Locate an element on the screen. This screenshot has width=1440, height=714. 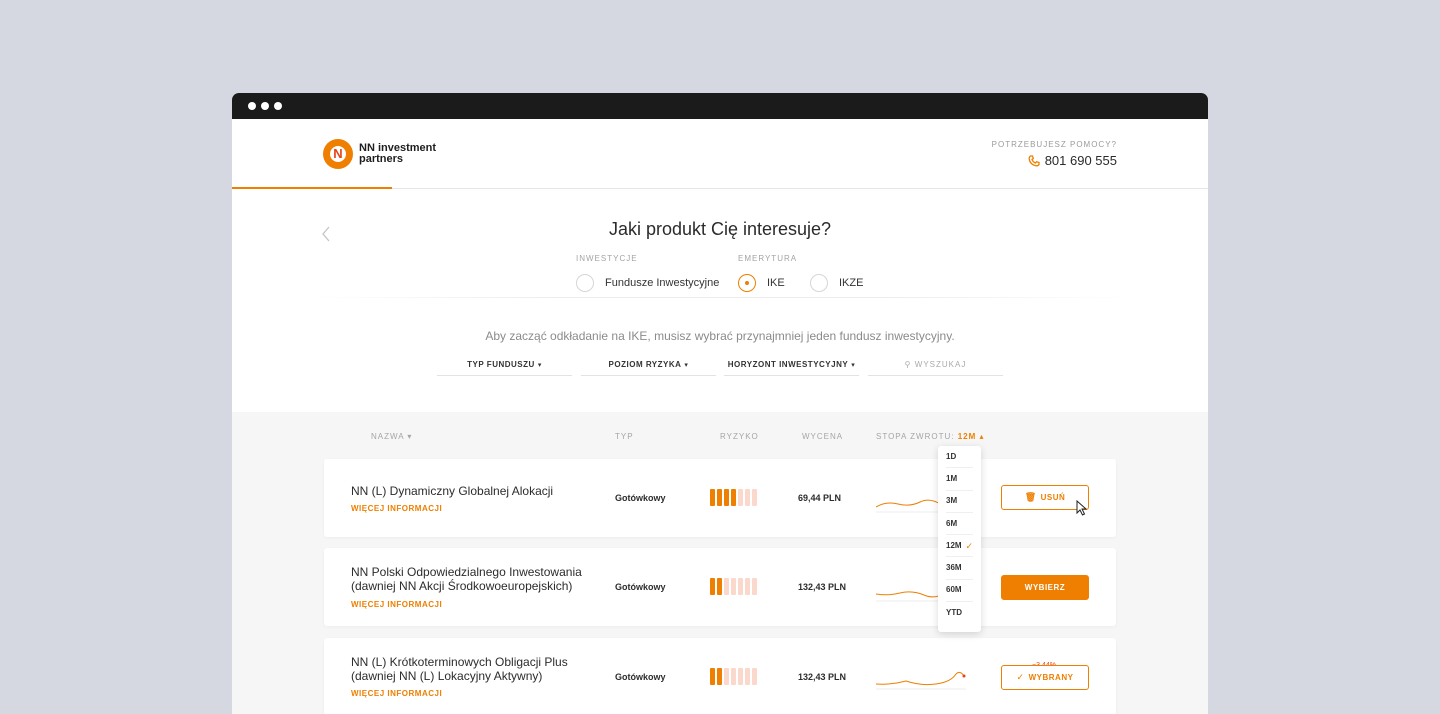
group-label-investments: INWESTYCJE is located at coordinates (607, 258).